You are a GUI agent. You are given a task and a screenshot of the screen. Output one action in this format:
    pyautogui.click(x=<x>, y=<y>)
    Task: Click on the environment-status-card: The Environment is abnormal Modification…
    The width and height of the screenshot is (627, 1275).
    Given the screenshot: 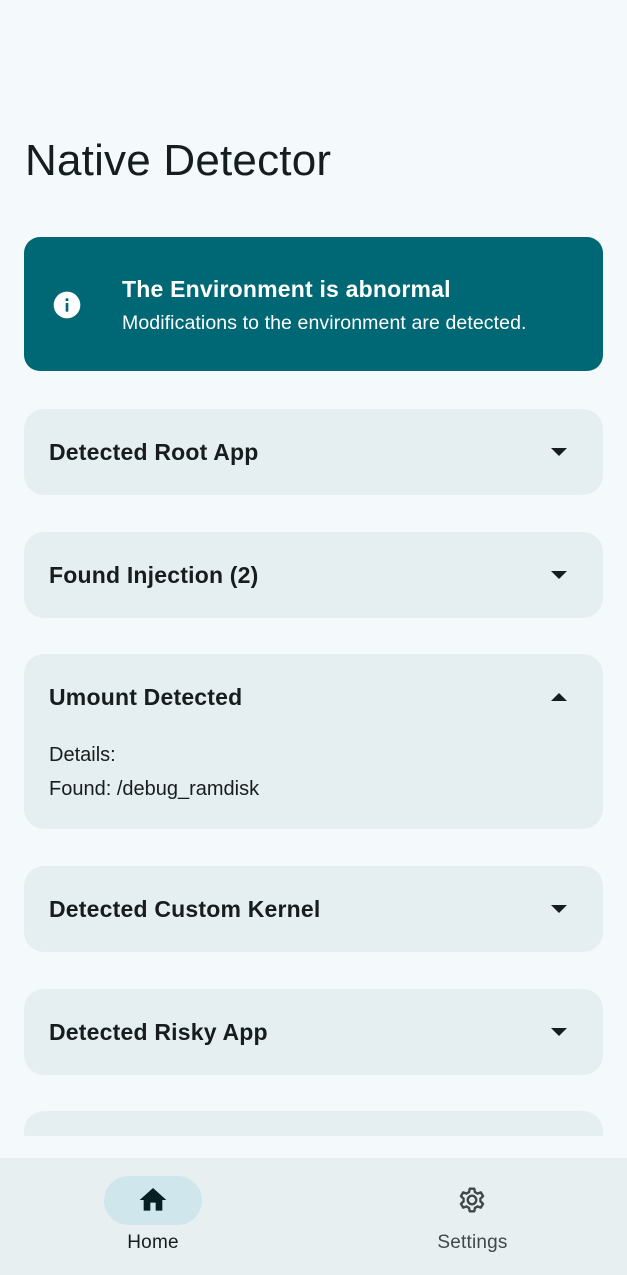 What is the action you would take?
    pyautogui.click(x=313, y=304)
    